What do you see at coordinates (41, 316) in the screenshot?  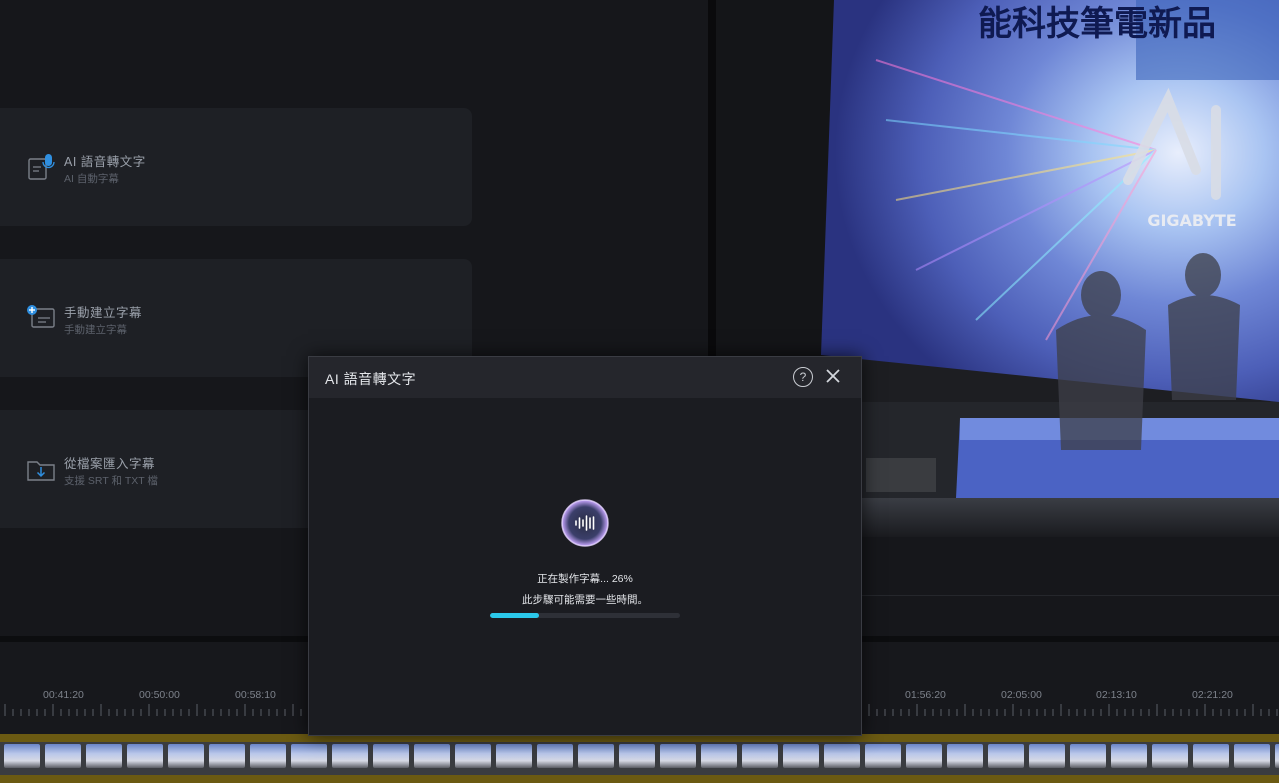 I see `add-subtitle-icon` at bounding box center [41, 316].